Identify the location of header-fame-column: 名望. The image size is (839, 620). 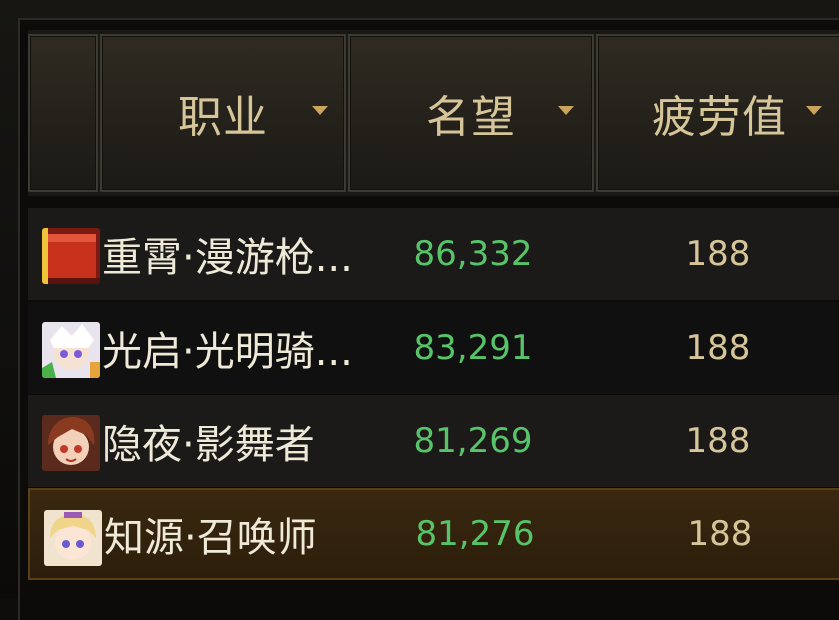
(471, 113).